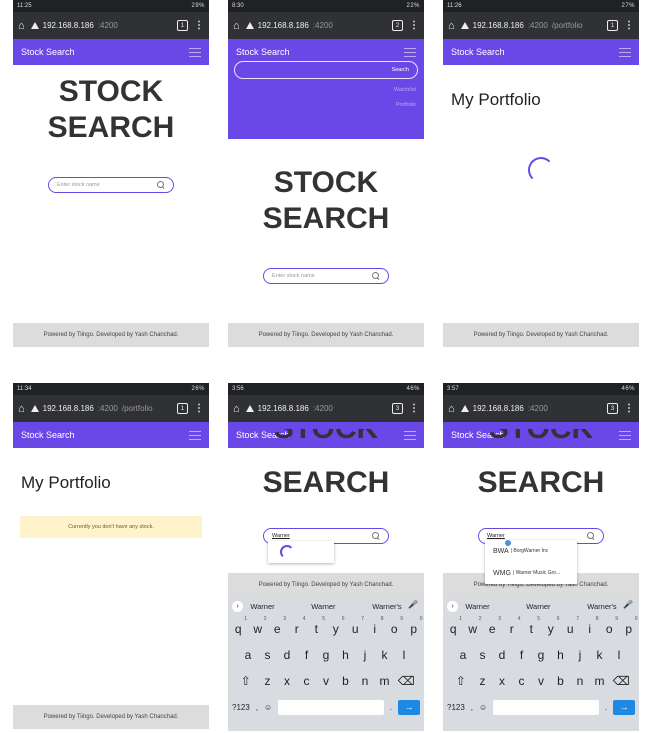  I want to click on key: 0p, so click(629, 626).